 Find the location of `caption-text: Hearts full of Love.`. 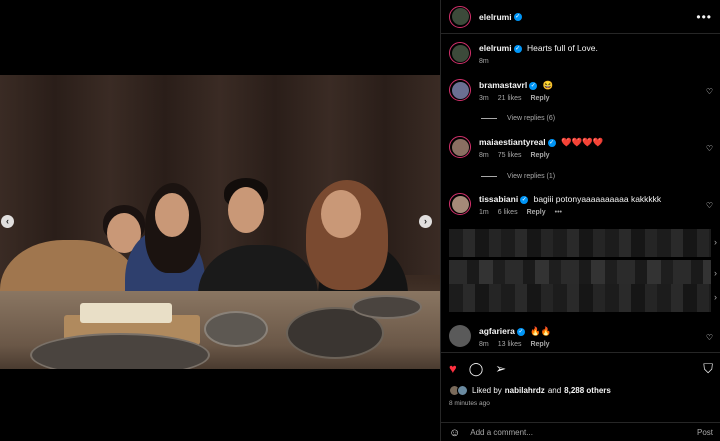

caption-text: Hearts full of Love. is located at coordinates (562, 48).